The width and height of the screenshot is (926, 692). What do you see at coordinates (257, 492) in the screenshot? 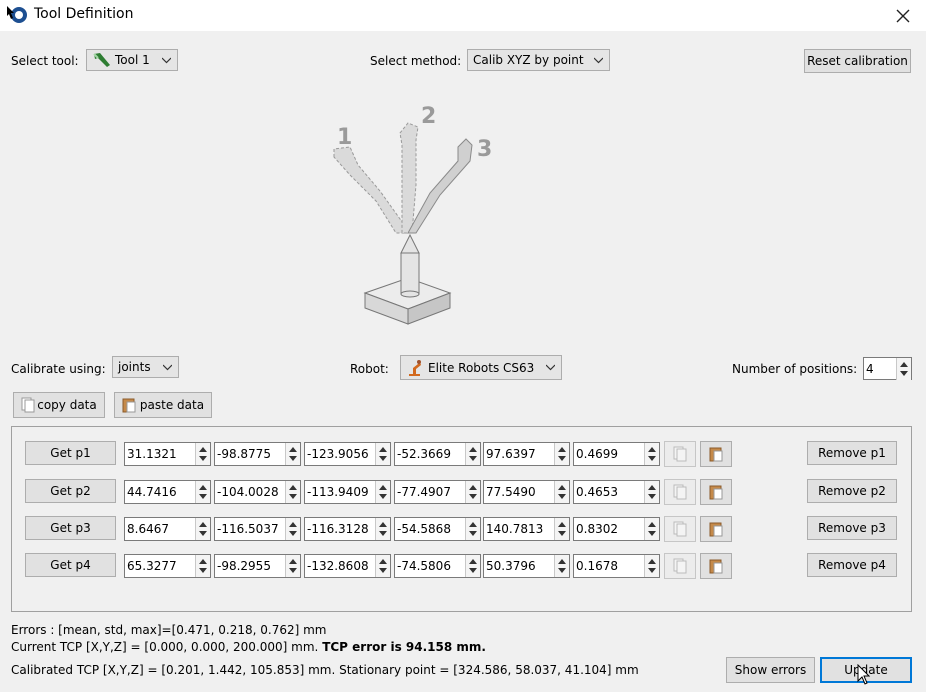
I see `joint-value-field: -104.0028` at bounding box center [257, 492].